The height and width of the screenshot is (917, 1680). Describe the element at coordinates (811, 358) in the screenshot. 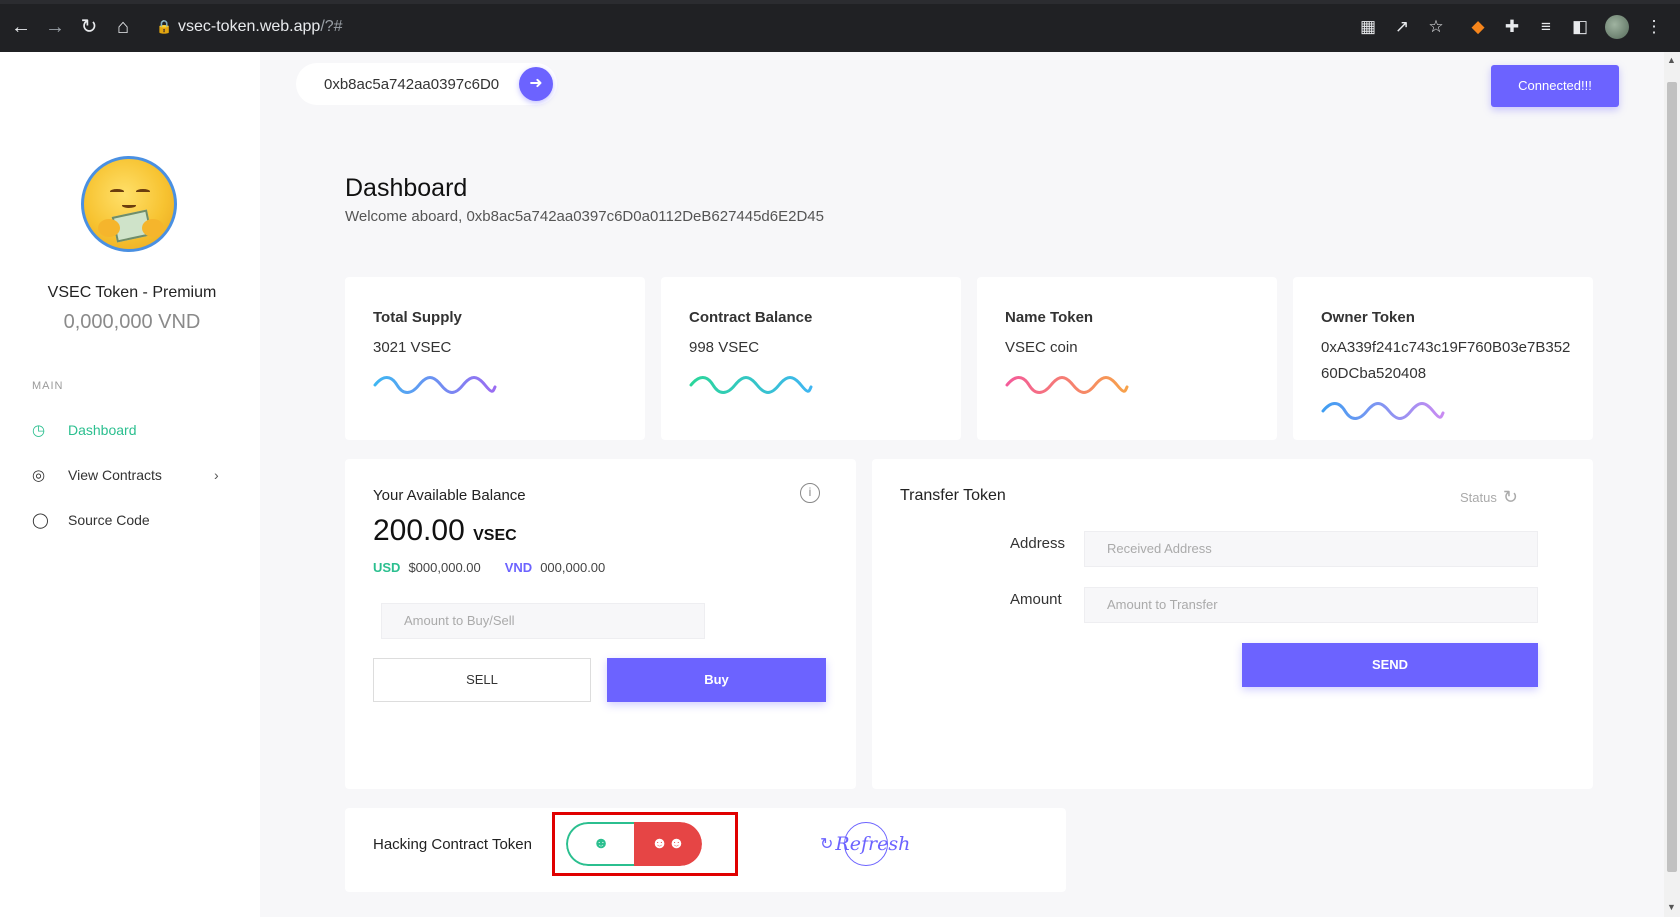

I see `stat-card-contract-balance: Contract Balance 998 VSEC` at that location.